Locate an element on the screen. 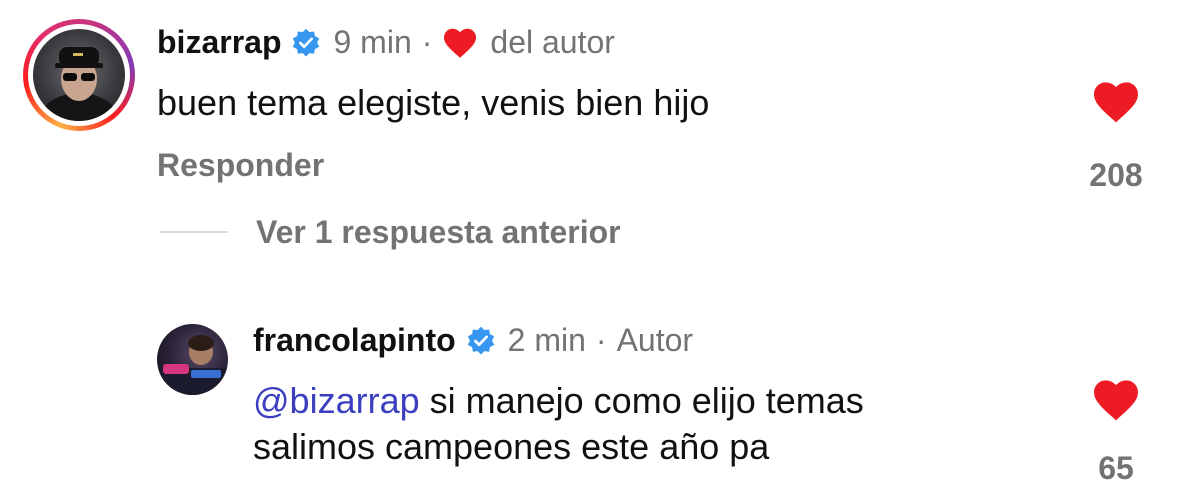  avatar-francolapinto is located at coordinates (192, 359).